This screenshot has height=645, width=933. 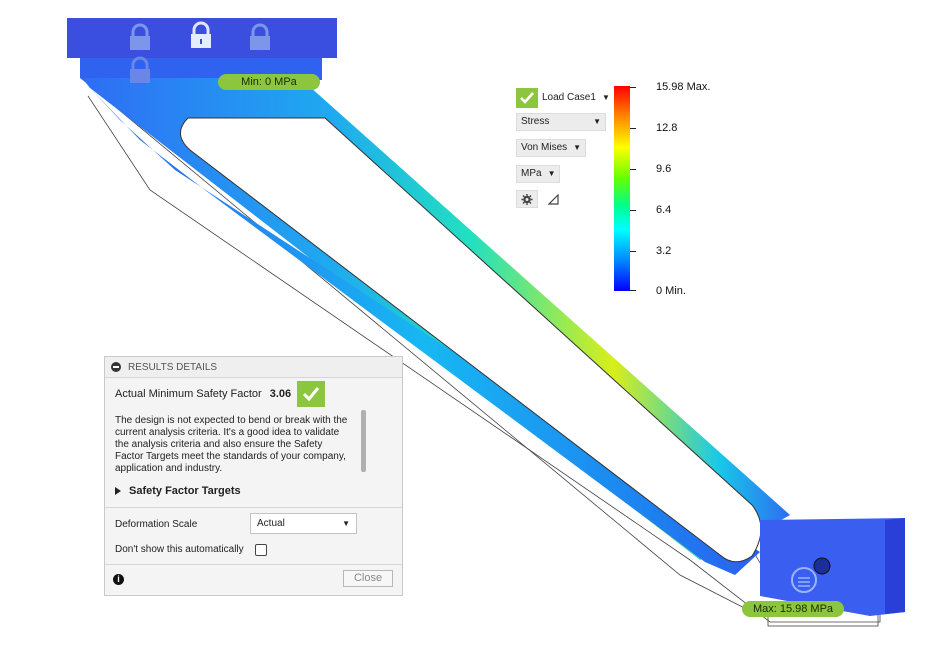 What do you see at coordinates (553, 199) in the screenshot?
I see `triangle-icon` at bounding box center [553, 199].